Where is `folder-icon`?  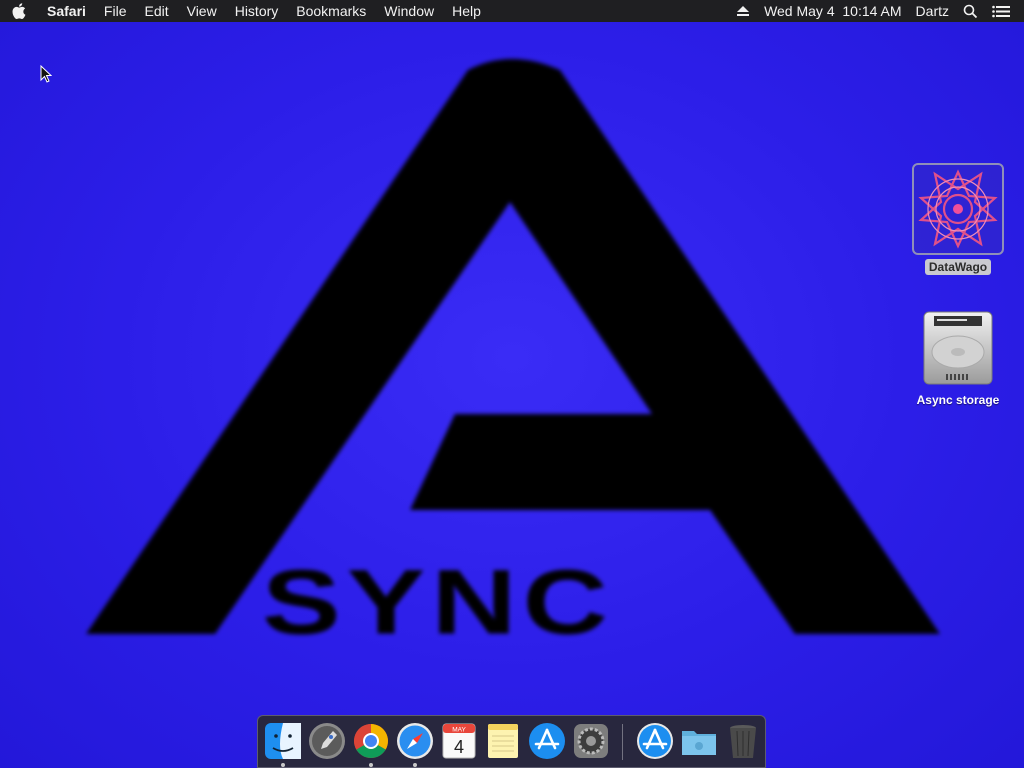 folder-icon is located at coordinates (699, 743).